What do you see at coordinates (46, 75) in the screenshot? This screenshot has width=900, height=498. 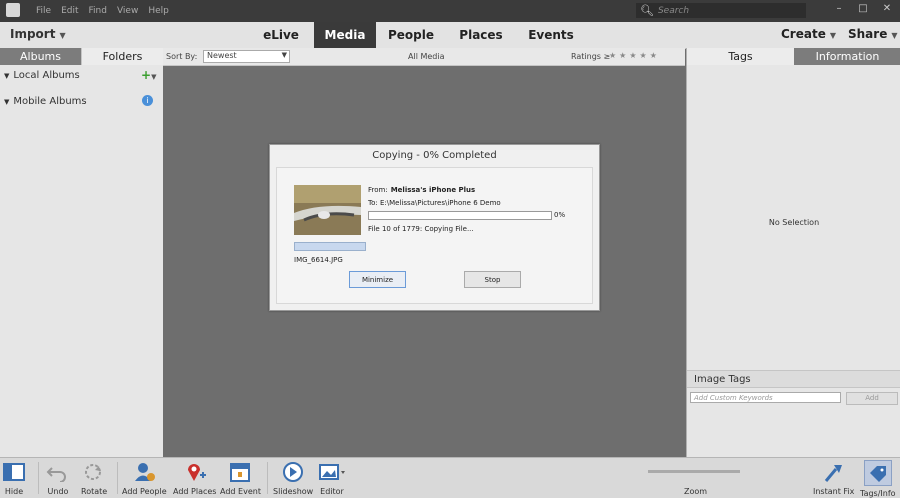 I see `local-albums-label: Local Albums` at bounding box center [46, 75].